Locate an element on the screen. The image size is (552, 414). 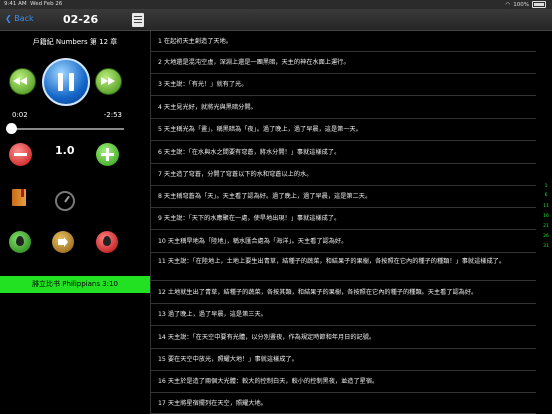
verse-row: 15 要在天空中放光，照耀大地！」事就這樣成了。 is located at coordinates (343, 360).